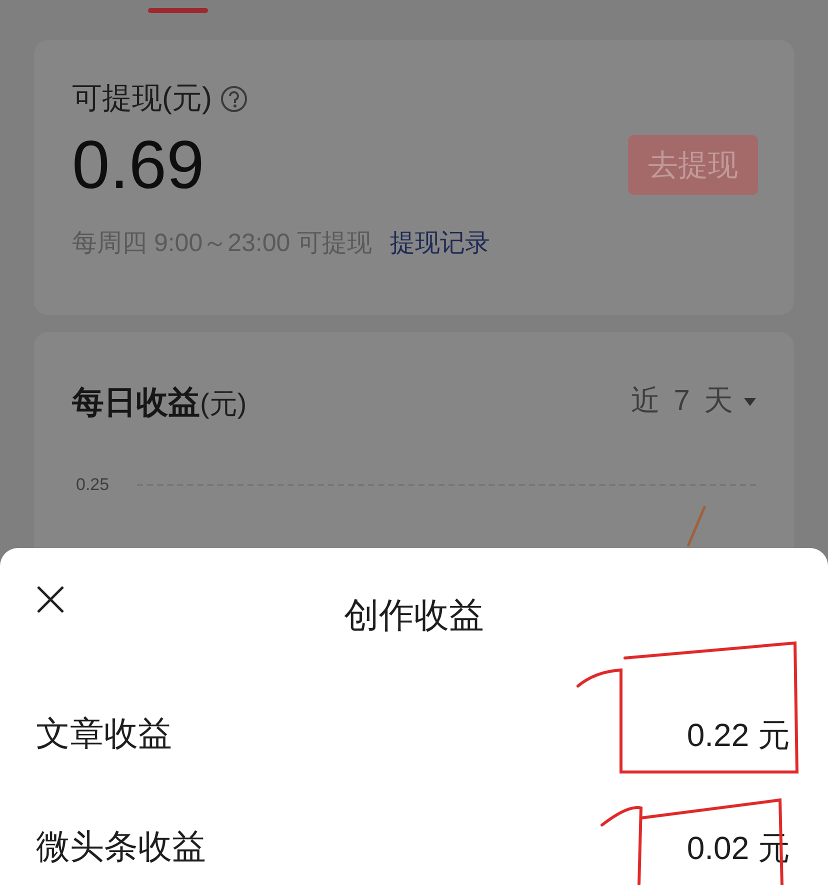 This screenshot has height=885, width=828. What do you see at coordinates (750, 402) in the screenshot?
I see `caret-icon` at bounding box center [750, 402].